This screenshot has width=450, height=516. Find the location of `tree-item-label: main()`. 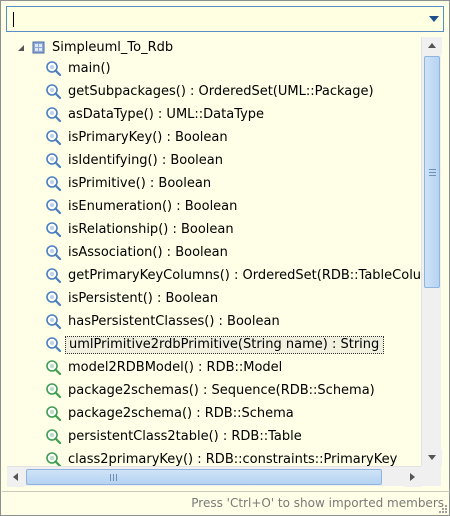

tree-item-label: main() is located at coordinates (89, 68).